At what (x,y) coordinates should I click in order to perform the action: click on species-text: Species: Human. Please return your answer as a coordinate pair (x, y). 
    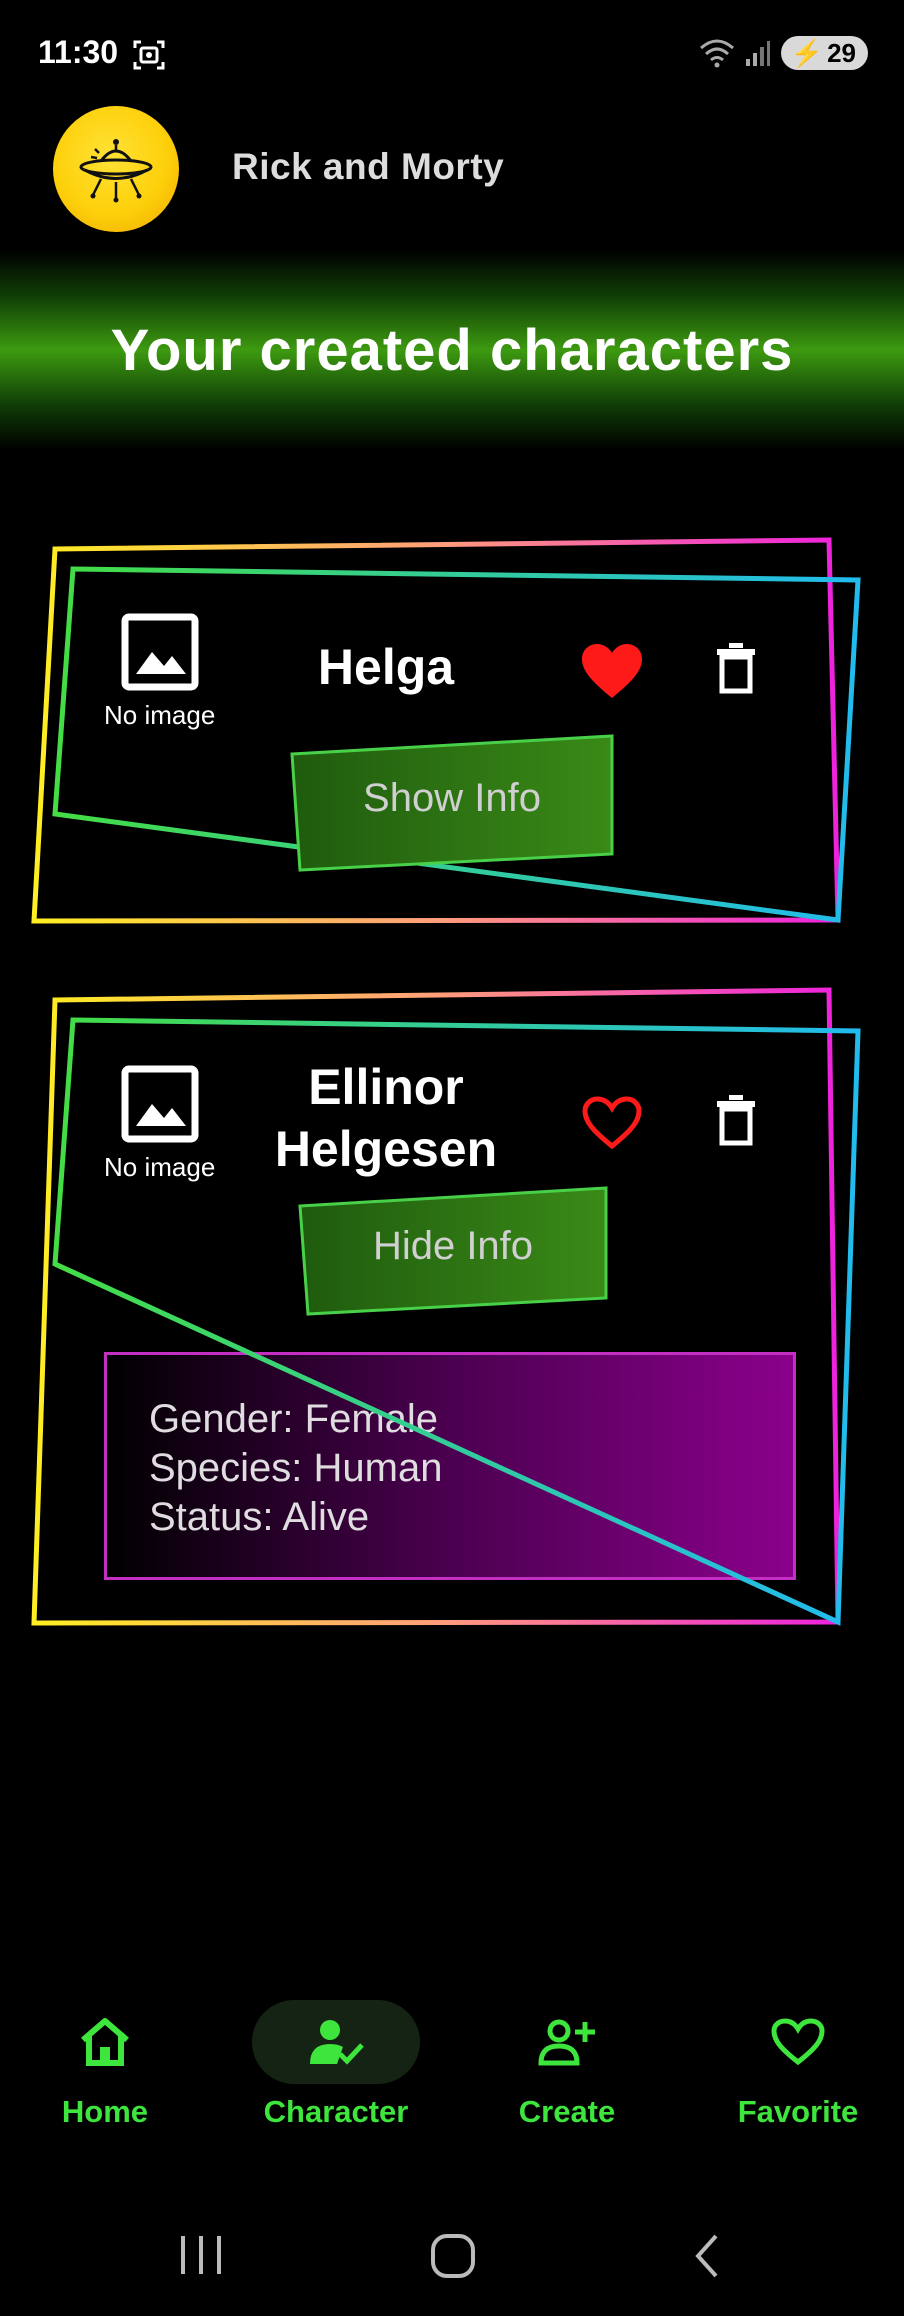
    Looking at the image, I should click on (296, 1468).